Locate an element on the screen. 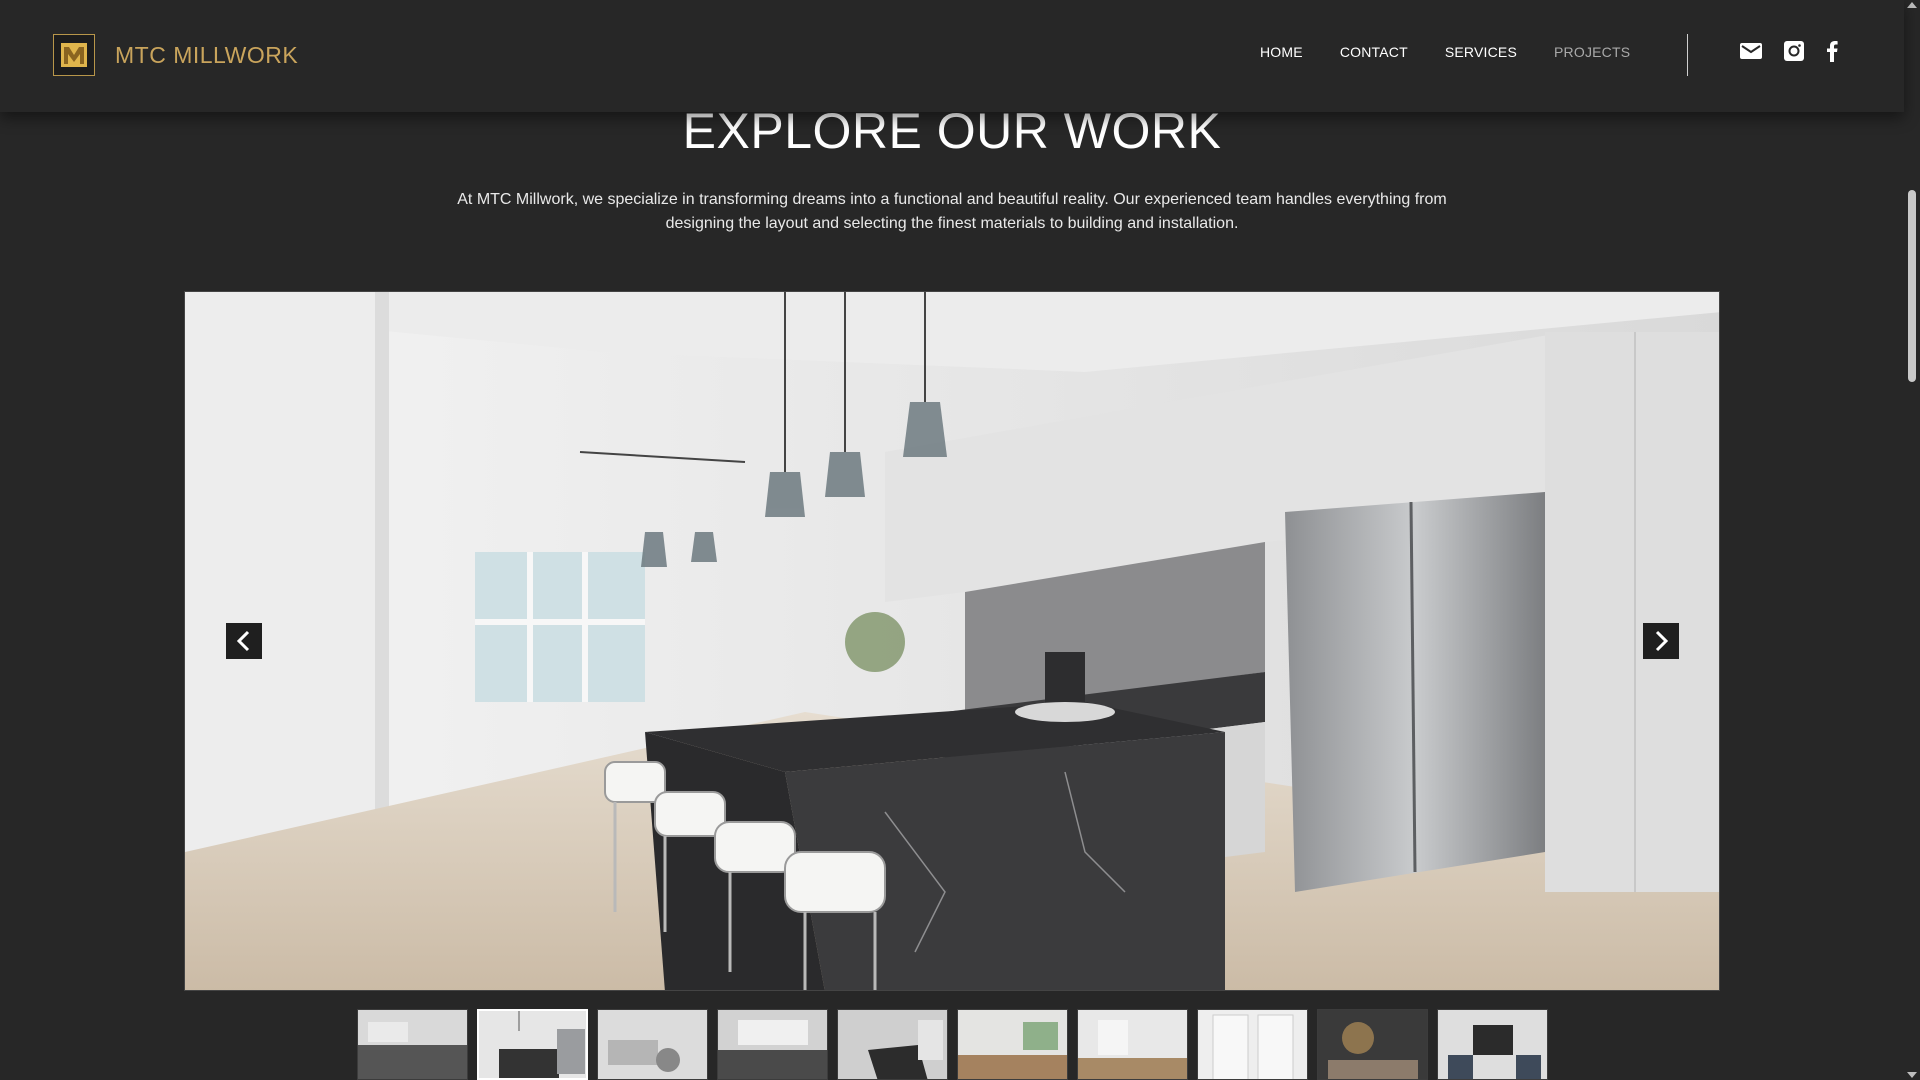 The width and height of the screenshot is (1920, 1080). logo: MTC MILLWORK is located at coordinates (175, 55).